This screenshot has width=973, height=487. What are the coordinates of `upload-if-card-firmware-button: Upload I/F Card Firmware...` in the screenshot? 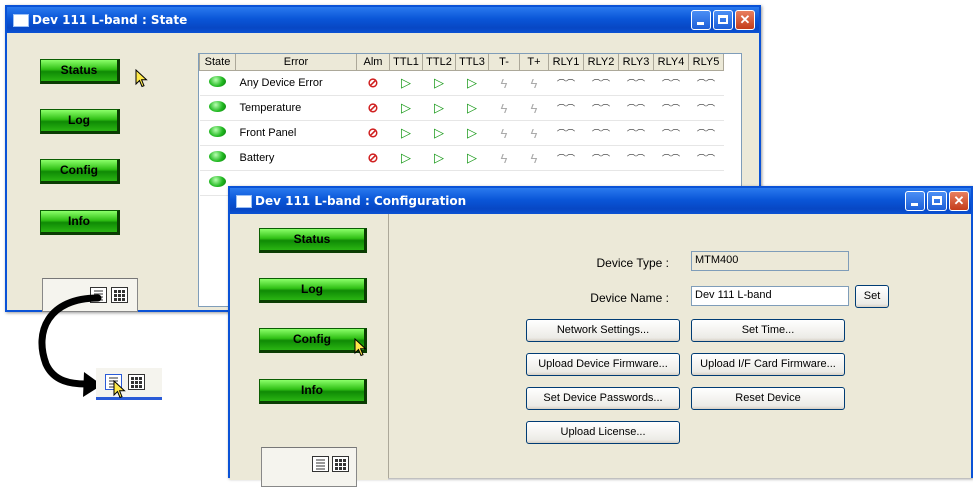 It's located at (768, 364).